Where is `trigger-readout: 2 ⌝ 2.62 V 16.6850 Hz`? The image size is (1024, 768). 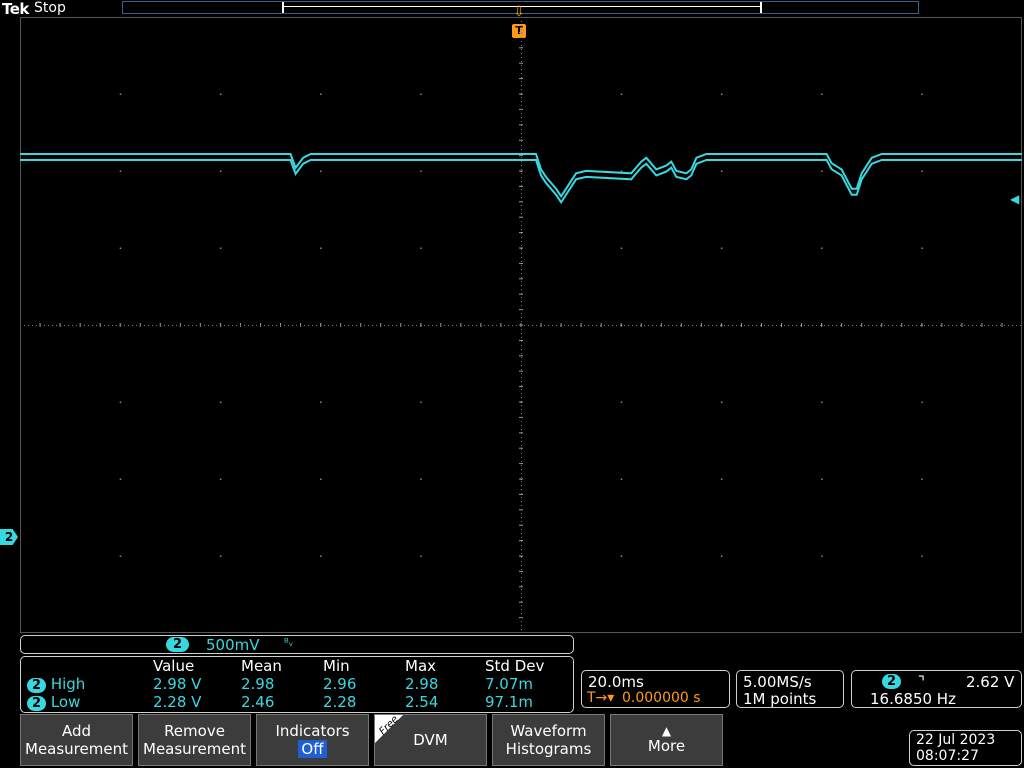
trigger-readout: 2 ⌝ 2.62 V 16.6850 Hz is located at coordinates (936, 689).